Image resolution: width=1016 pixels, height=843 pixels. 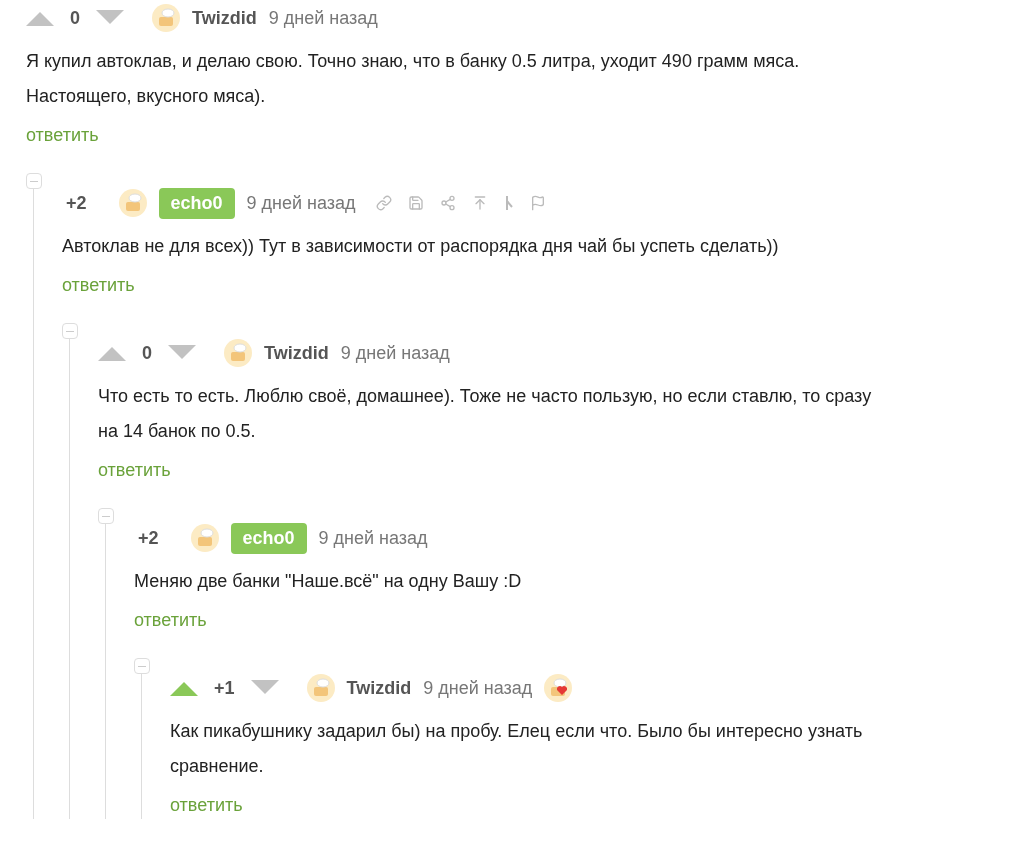 What do you see at coordinates (508, 203) in the screenshot?
I see `branch-icon` at bounding box center [508, 203].